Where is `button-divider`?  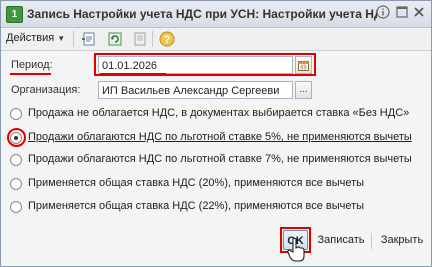 button-divider is located at coordinates (371, 241).